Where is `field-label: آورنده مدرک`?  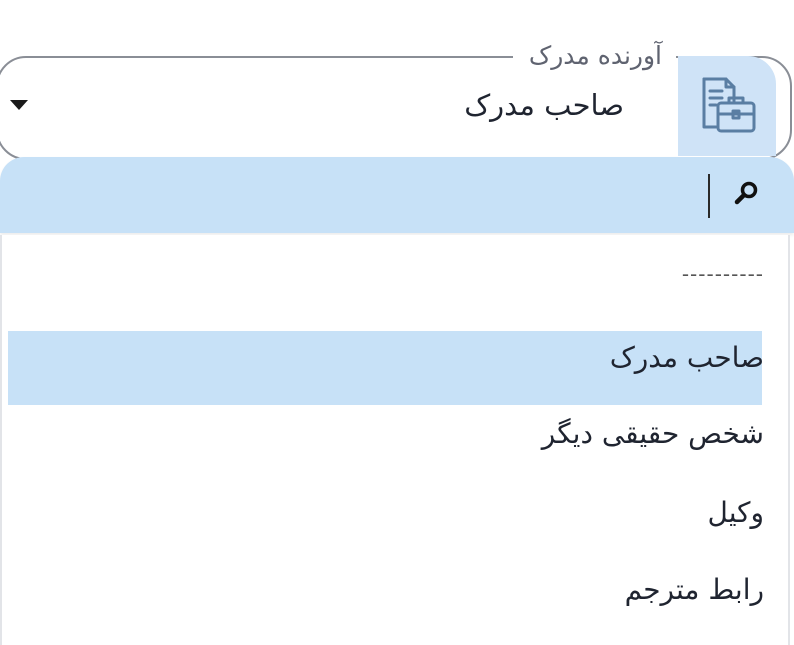
field-label: آورنده مدرک is located at coordinates (594, 56).